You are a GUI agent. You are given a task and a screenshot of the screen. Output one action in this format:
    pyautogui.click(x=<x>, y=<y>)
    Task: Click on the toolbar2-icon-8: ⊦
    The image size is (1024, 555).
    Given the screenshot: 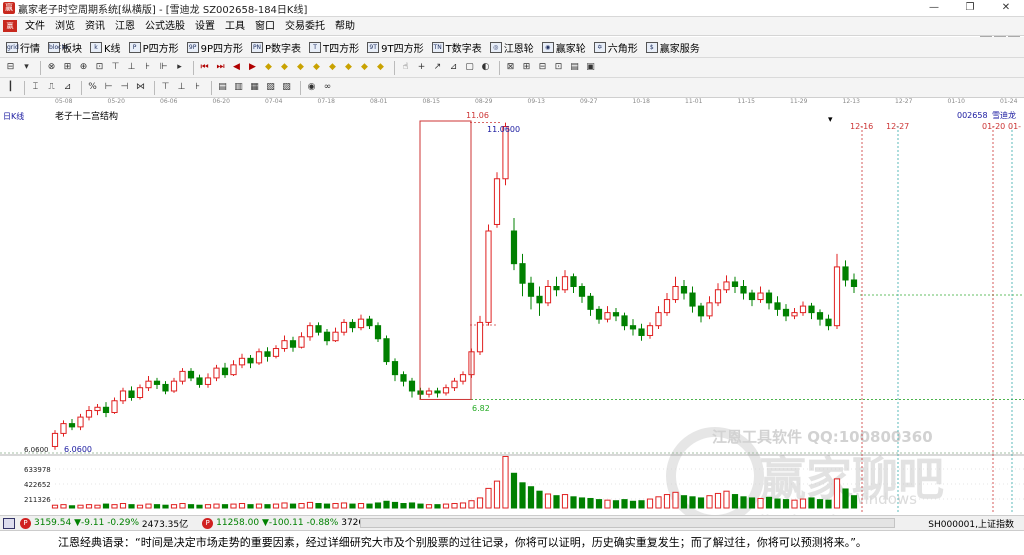 What is the action you would take?
    pyautogui.click(x=147, y=67)
    